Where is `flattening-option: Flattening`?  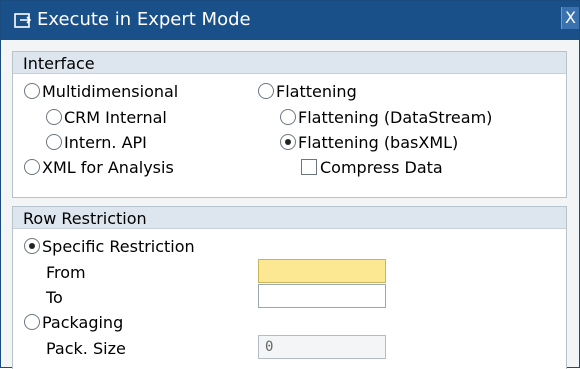 flattening-option: Flattening is located at coordinates (307, 91).